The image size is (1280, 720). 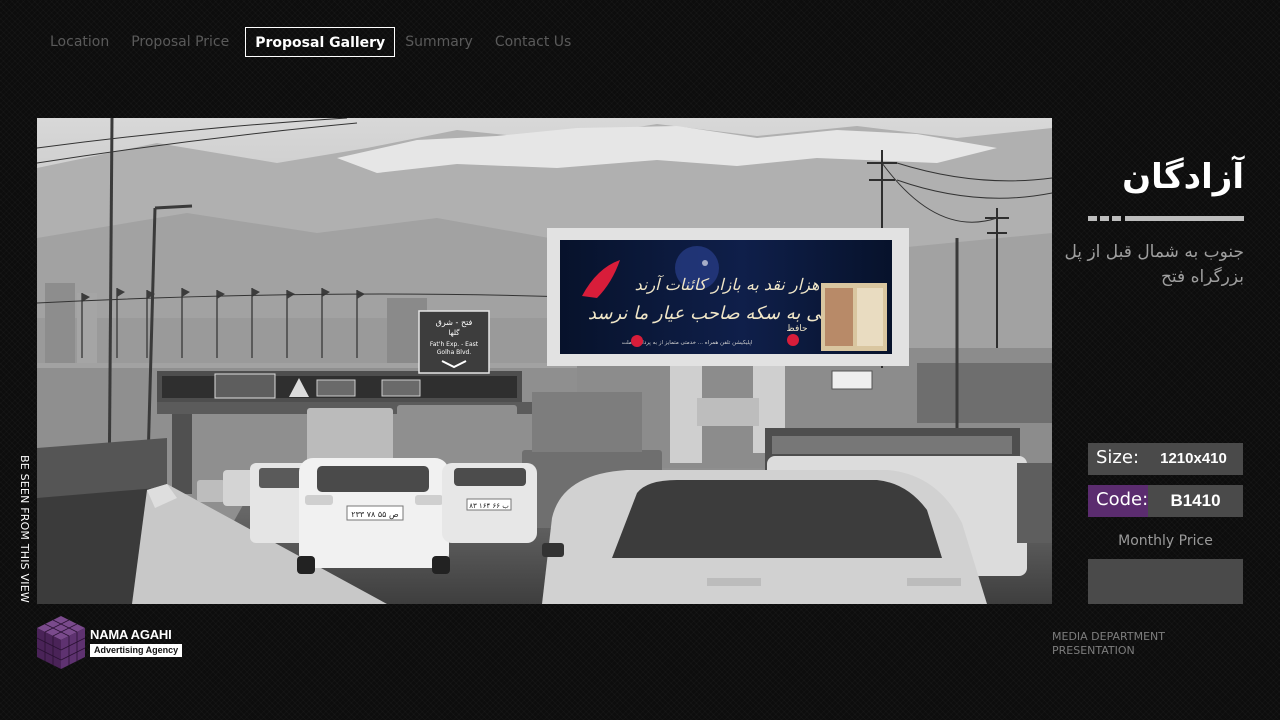 What do you see at coordinates (1195, 501) in the screenshot?
I see `code-value: B1410` at bounding box center [1195, 501].